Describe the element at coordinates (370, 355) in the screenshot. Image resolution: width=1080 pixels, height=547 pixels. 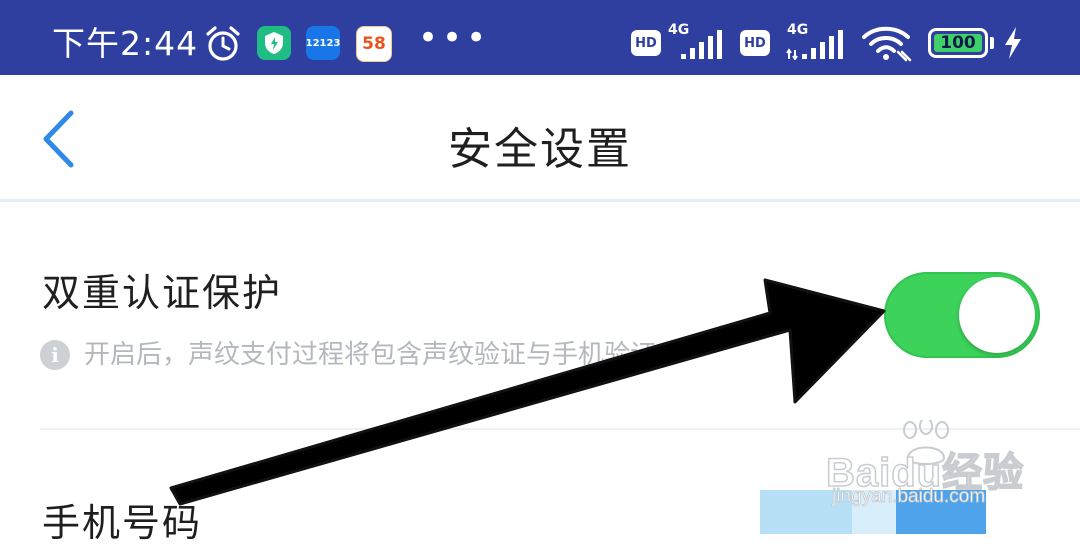
I see `two-factor-hint-text: 开启后，声纹支付过程将包含声纹验证与手机验证` at that location.